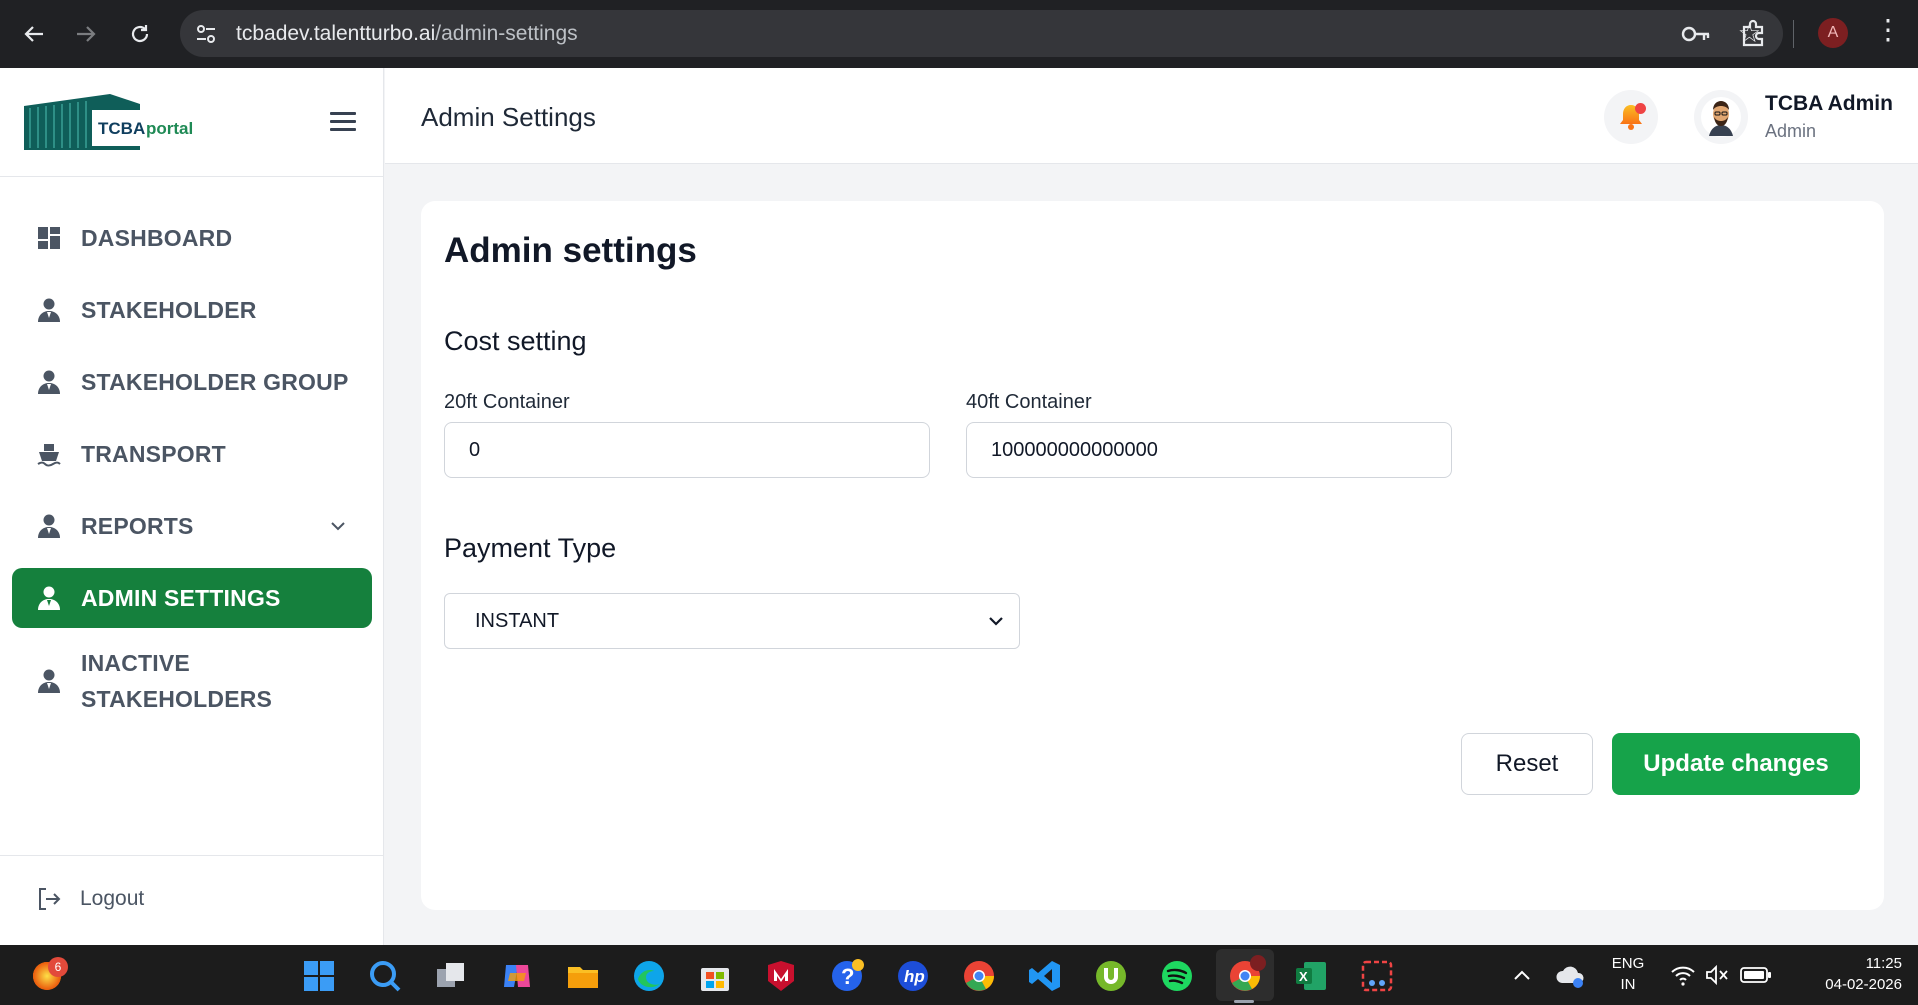  What do you see at coordinates (86, 34) in the screenshot?
I see `forward-icon` at bounding box center [86, 34].